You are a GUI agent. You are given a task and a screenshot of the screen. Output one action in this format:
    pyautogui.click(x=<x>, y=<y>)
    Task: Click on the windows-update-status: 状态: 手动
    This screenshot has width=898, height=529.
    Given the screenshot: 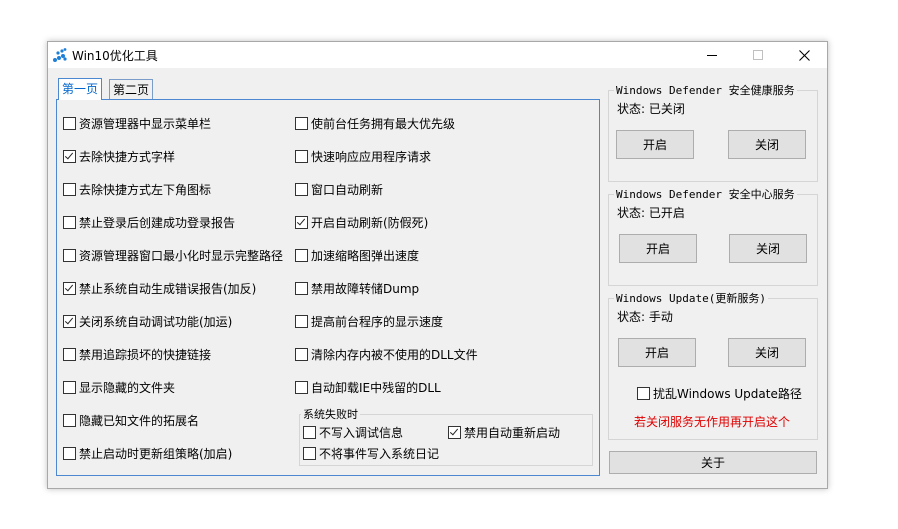 What is the action you would take?
    pyautogui.click(x=645, y=317)
    